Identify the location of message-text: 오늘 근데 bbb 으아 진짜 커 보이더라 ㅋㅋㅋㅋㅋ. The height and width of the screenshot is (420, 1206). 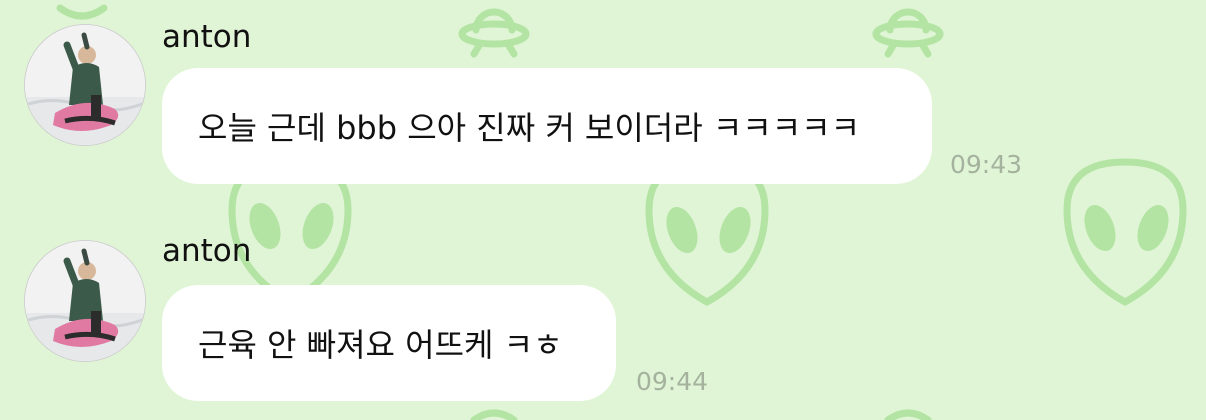
(529, 128).